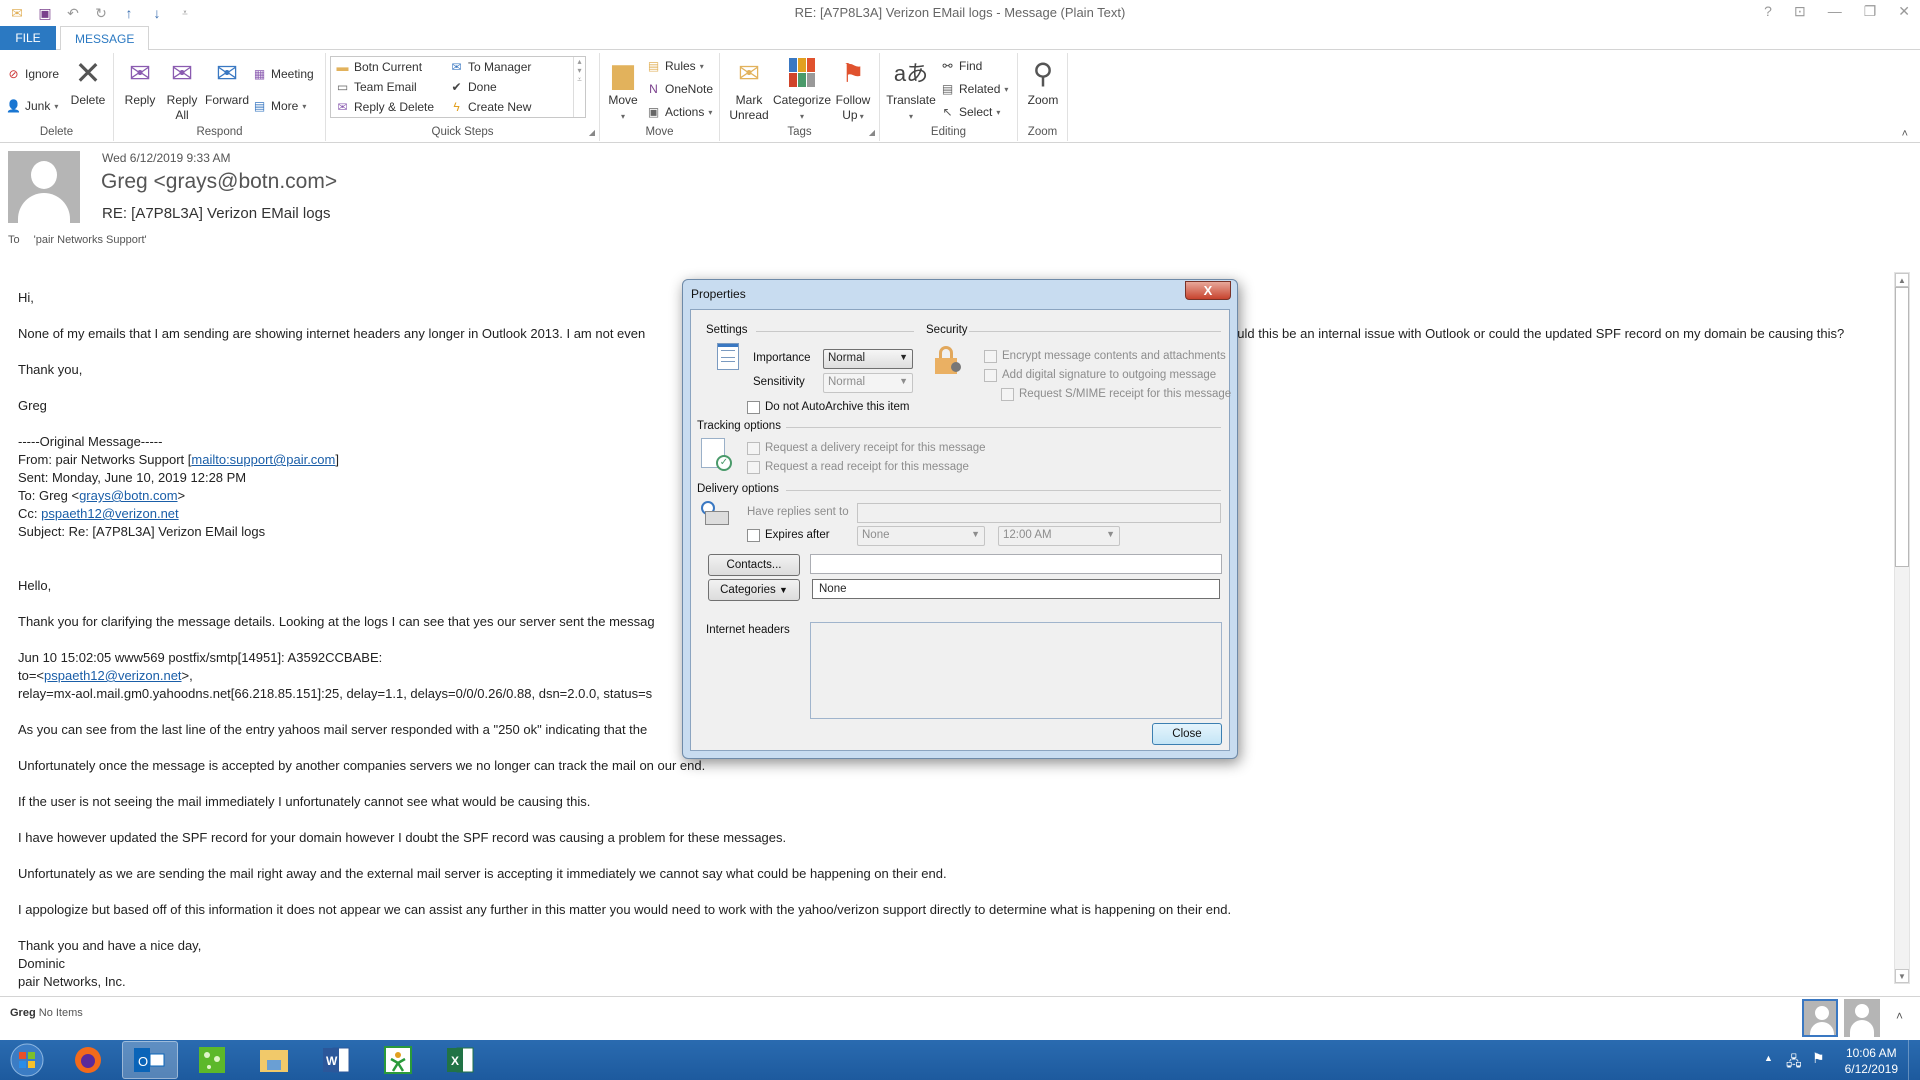  Describe the element at coordinates (1794, 1063) in the screenshot. I see `network-icon: 🖧` at that location.